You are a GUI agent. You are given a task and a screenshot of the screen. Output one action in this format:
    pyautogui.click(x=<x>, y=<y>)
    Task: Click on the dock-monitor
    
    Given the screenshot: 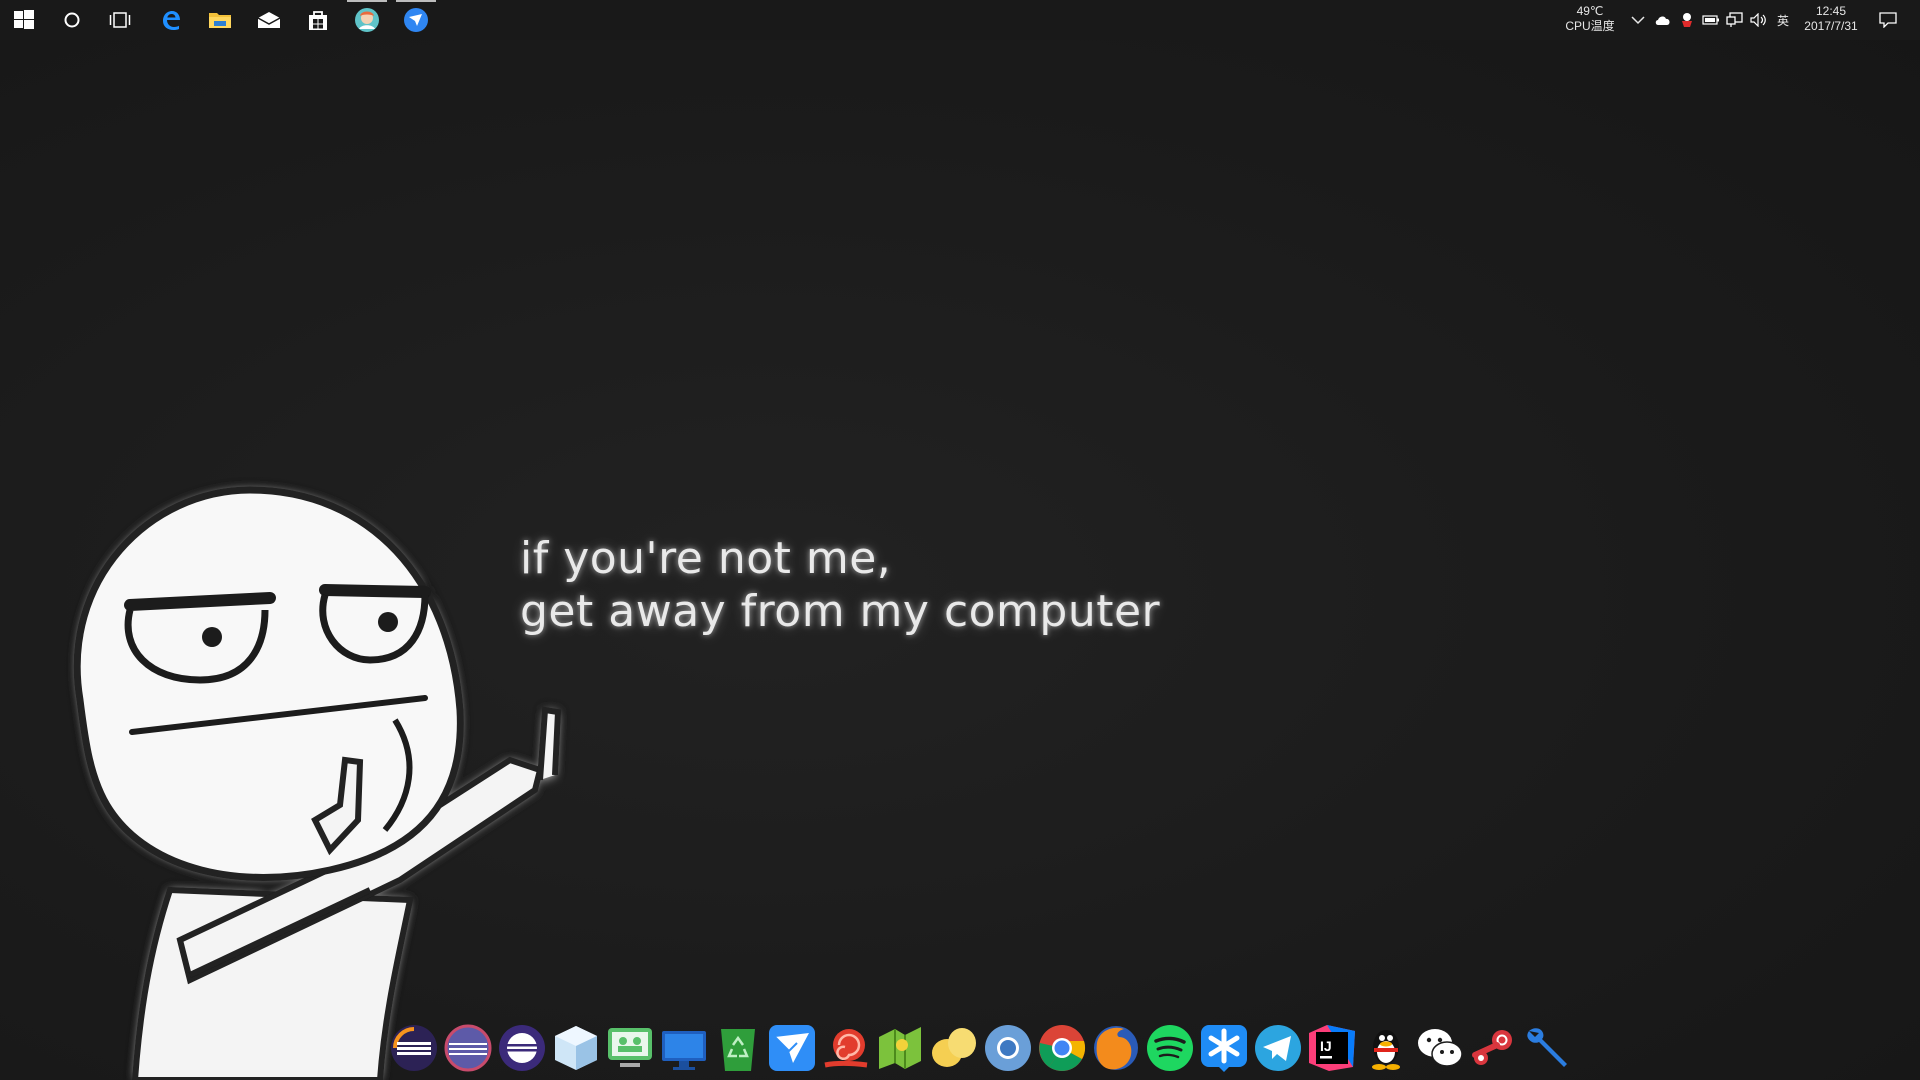 What is the action you would take?
    pyautogui.click(x=684, y=1048)
    